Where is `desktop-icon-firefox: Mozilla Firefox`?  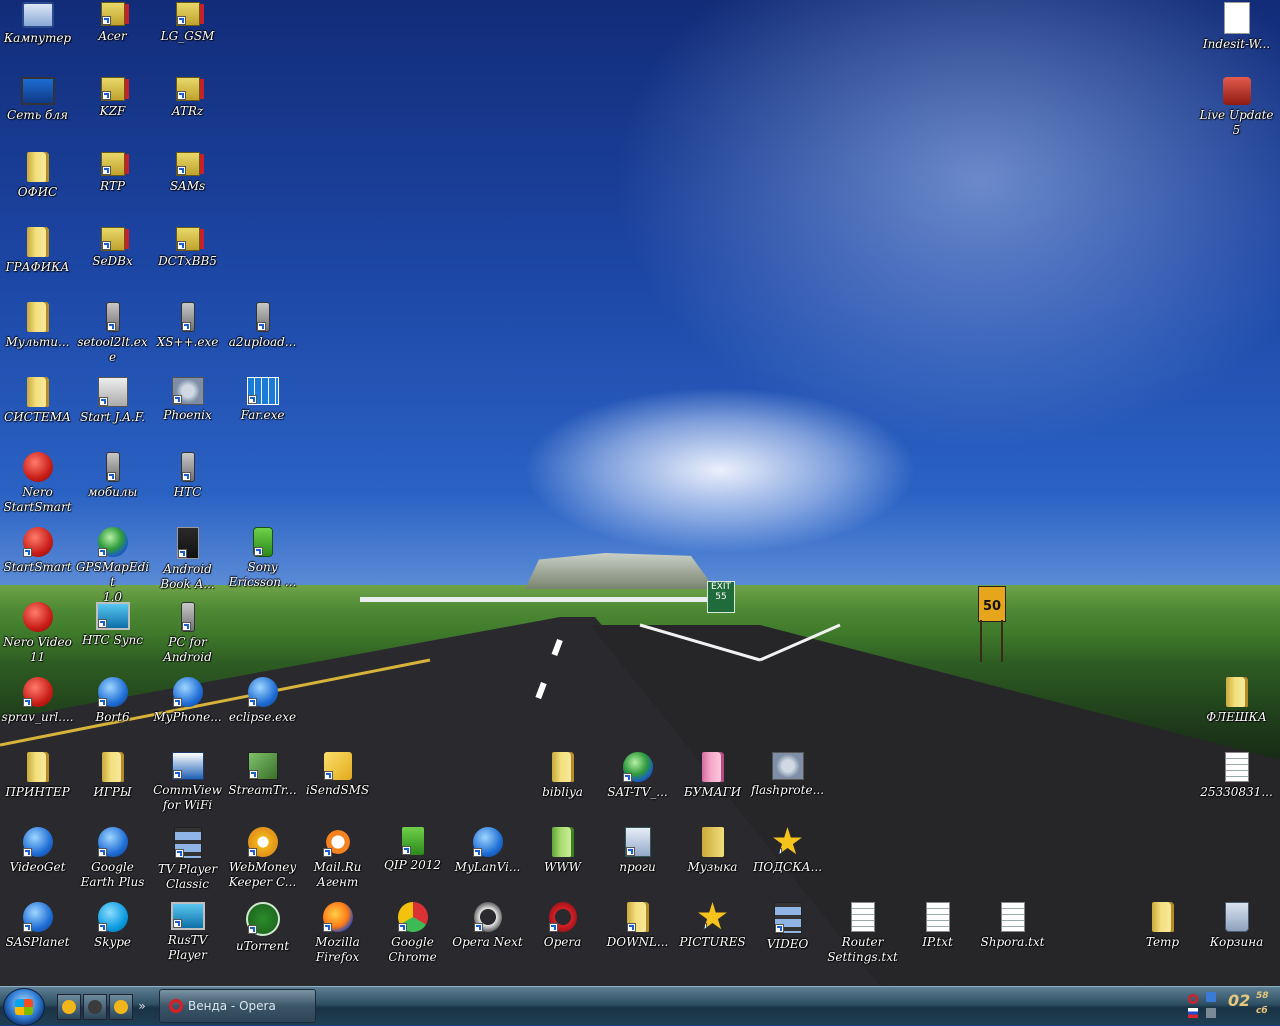 desktop-icon-firefox: Mozilla Firefox is located at coordinates (337, 933).